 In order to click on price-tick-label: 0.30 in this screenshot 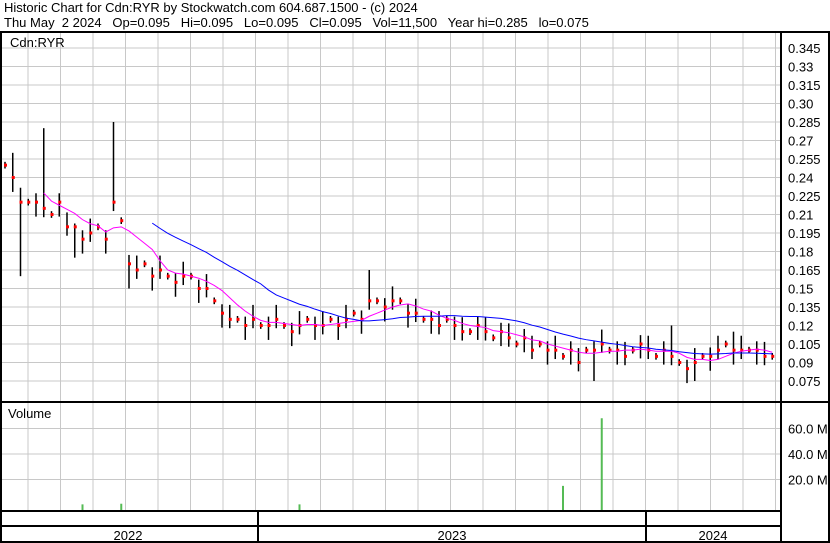, I will do `click(800, 104)`.